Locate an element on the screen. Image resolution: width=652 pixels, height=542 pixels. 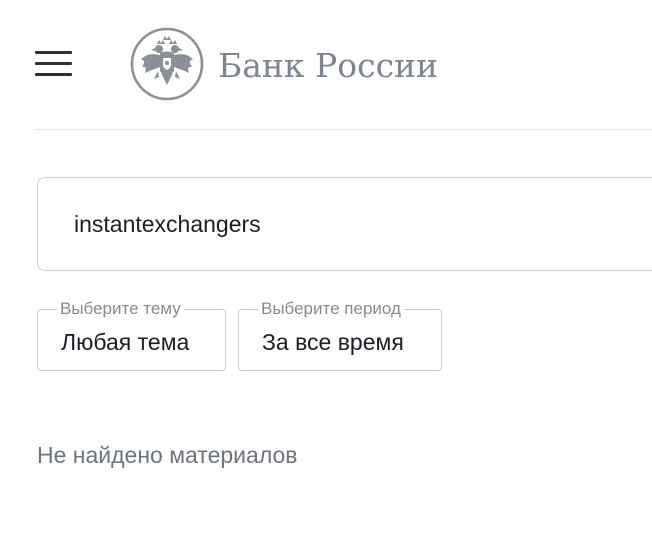
search-input is located at coordinates (354, 224).